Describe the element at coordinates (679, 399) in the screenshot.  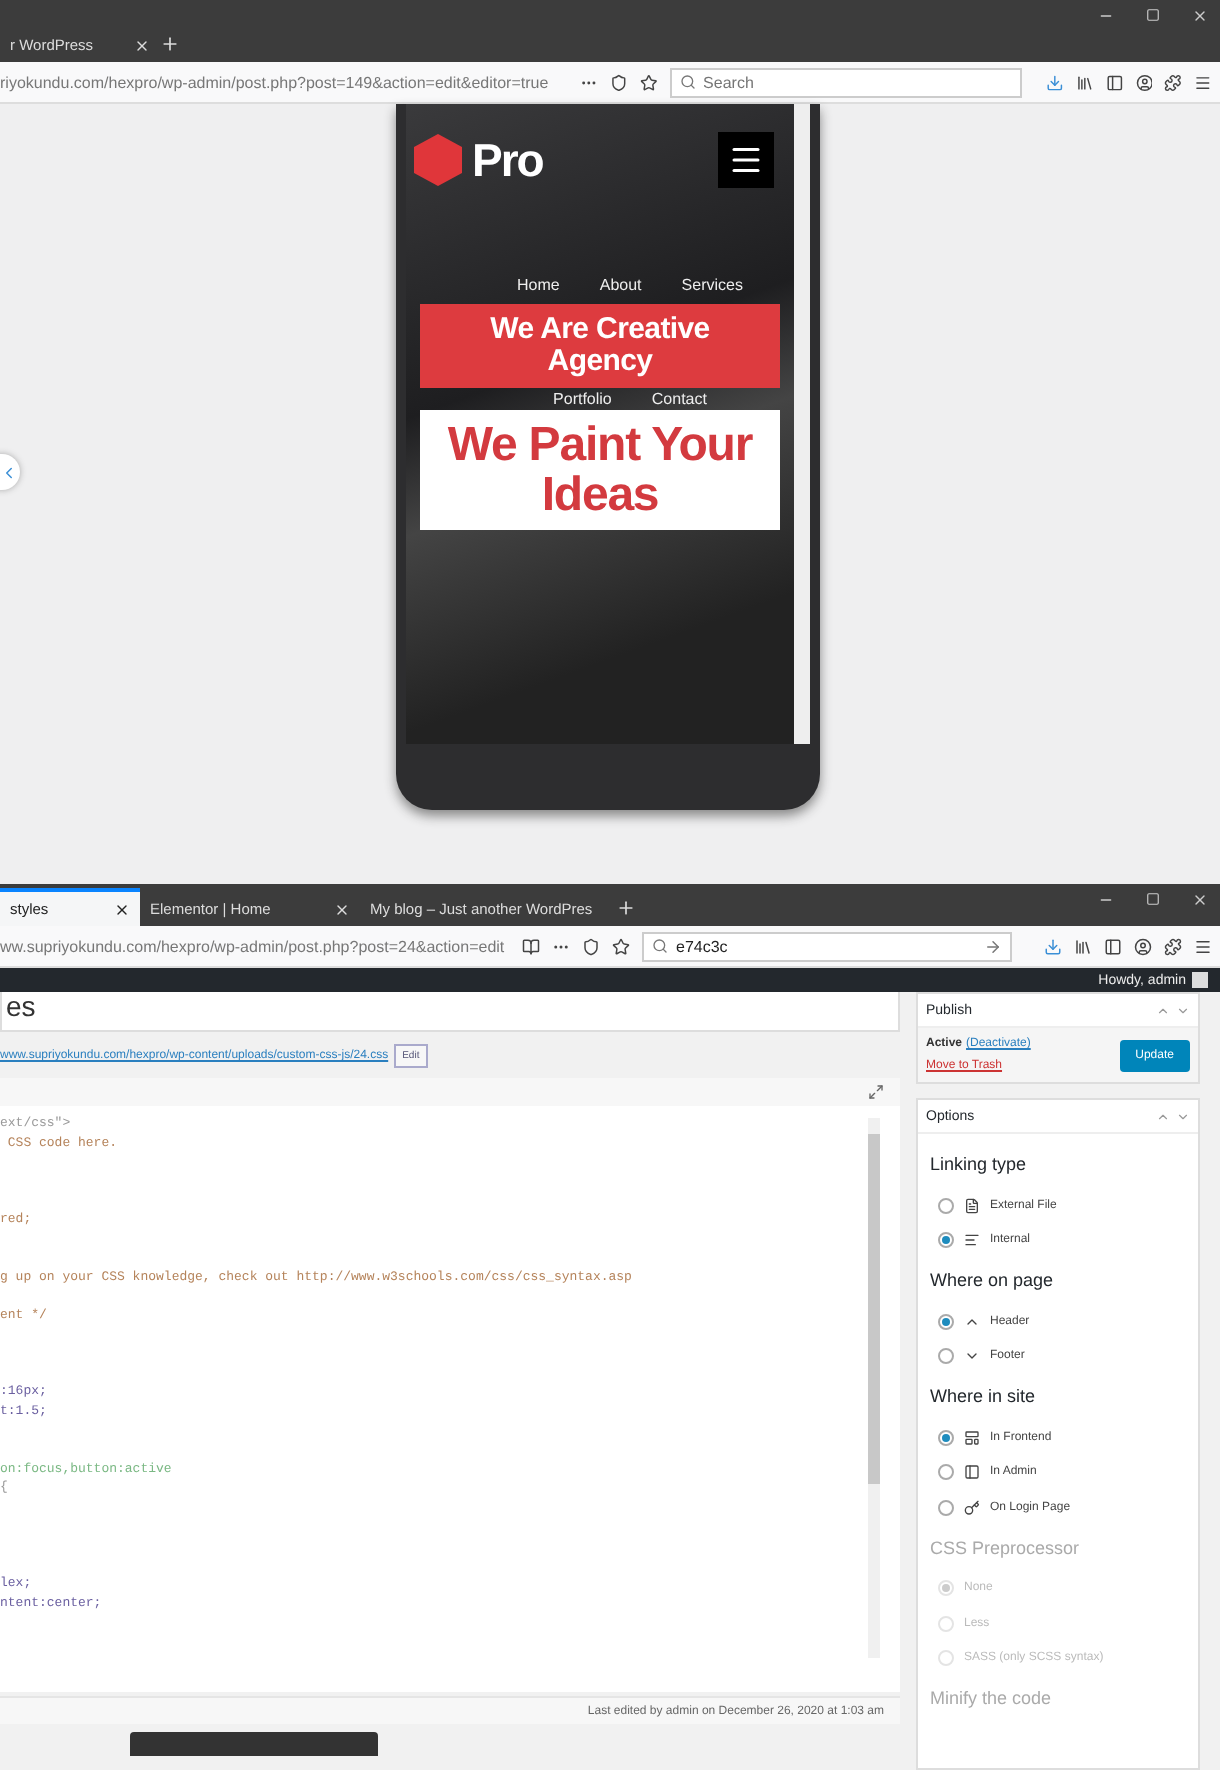
I see `nav-link: Contact` at that location.